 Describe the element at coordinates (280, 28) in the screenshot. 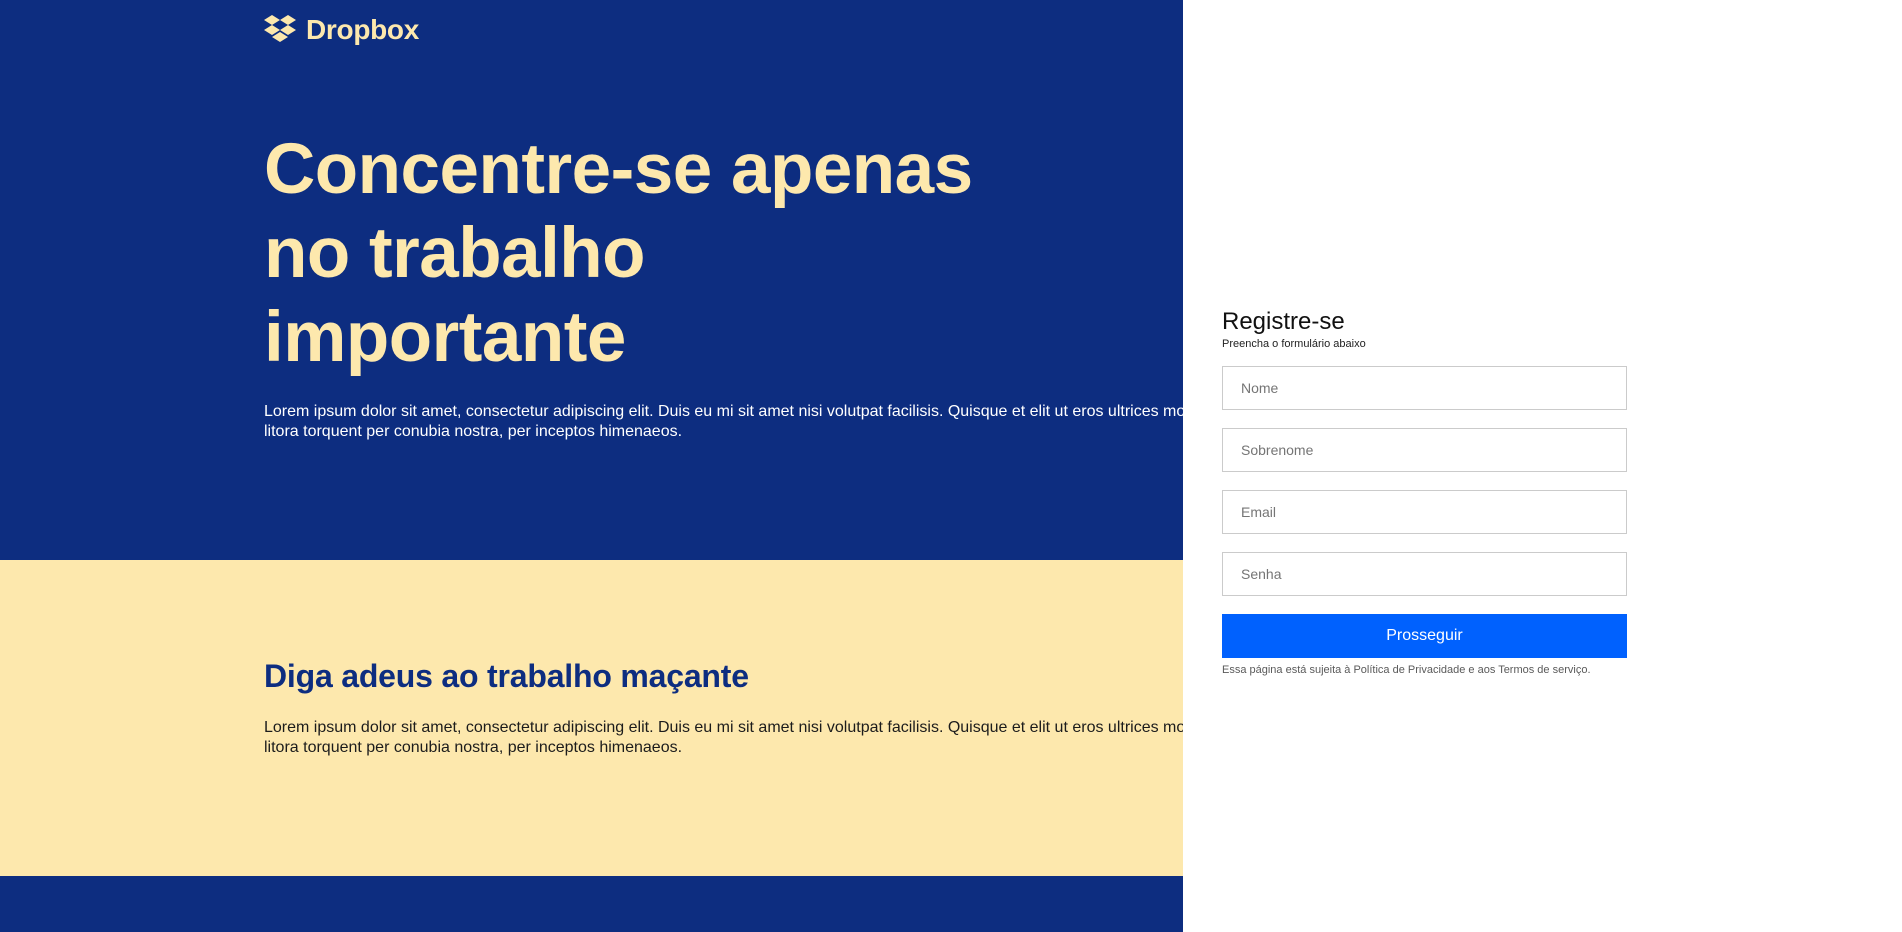

I see `dropbox-box-icon` at that location.